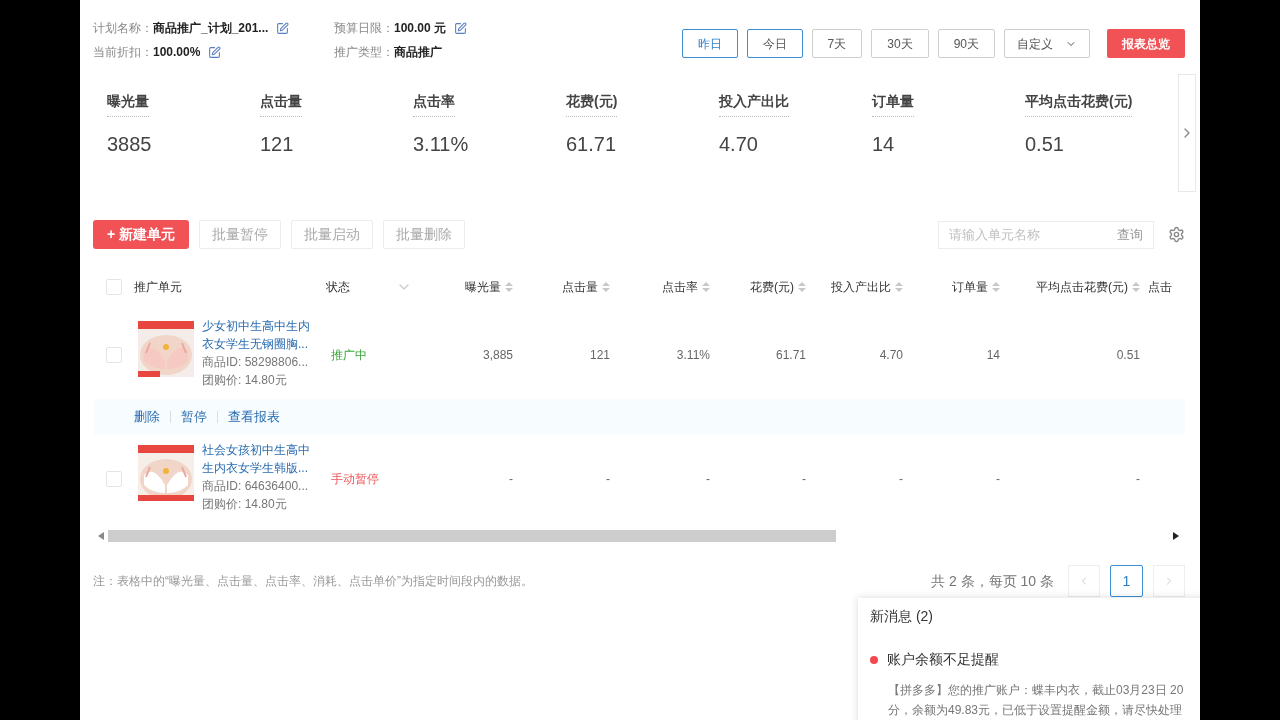 This screenshot has width=1280, height=720. What do you see at coordinates (861, 287) in the screenshot?
I see `column-header: 投入产出比` at bounding box center [861, 287].